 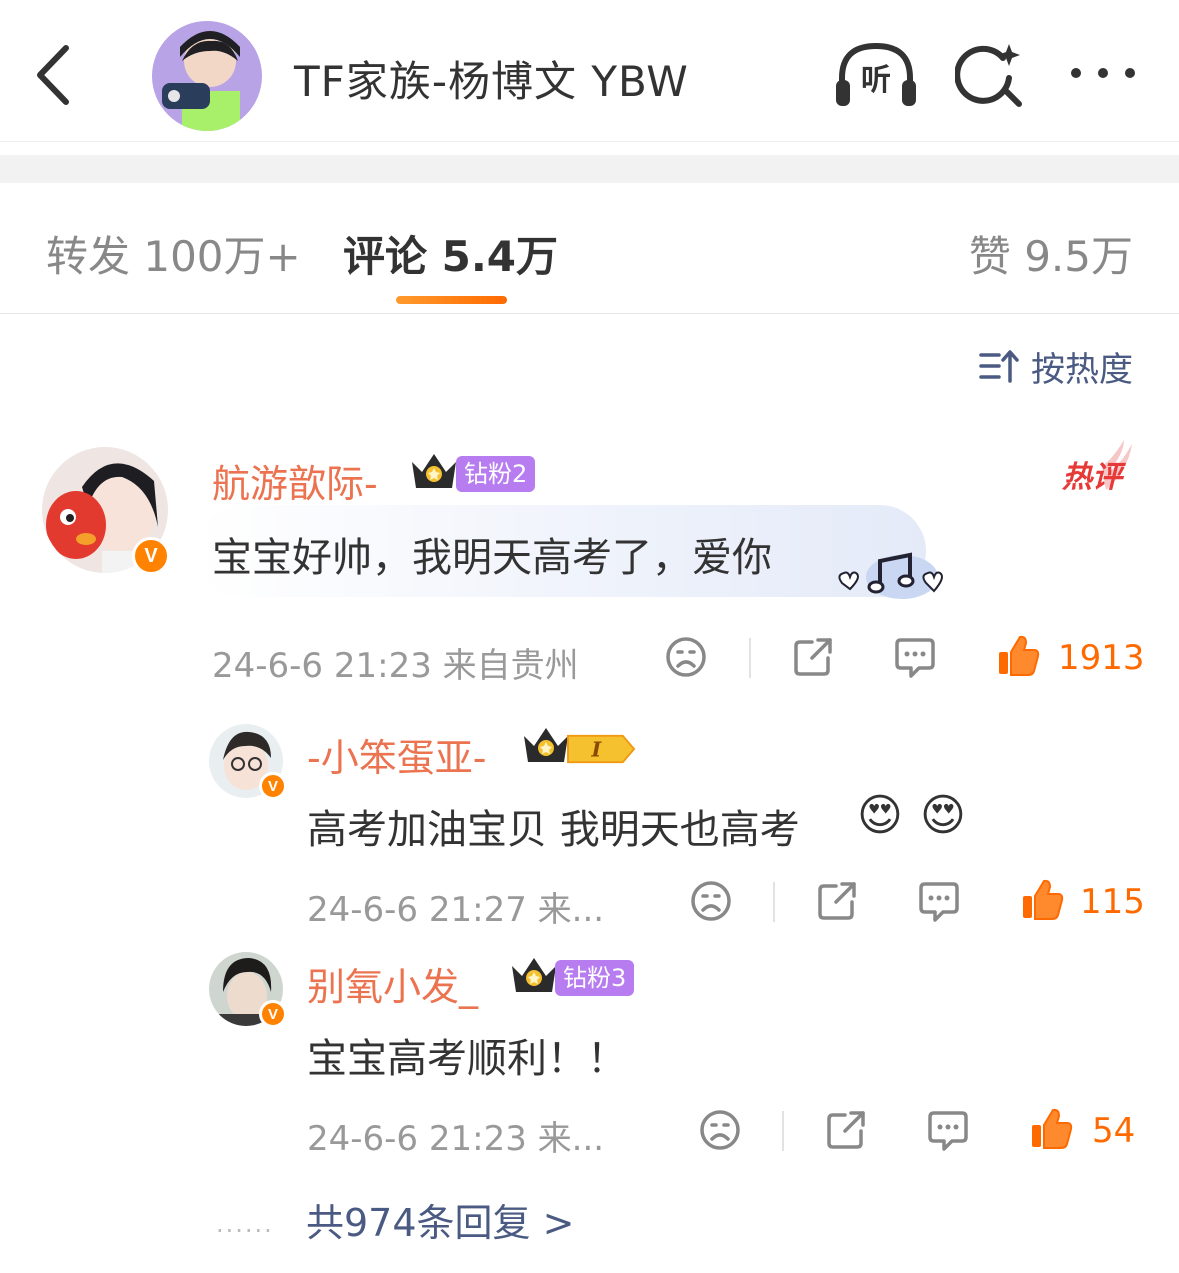 What do you see at coordinates (440, 1219) in the screenshot?
I see `view-all-replies-link: 共974条回复 >` at bounding box center [440, 1219].